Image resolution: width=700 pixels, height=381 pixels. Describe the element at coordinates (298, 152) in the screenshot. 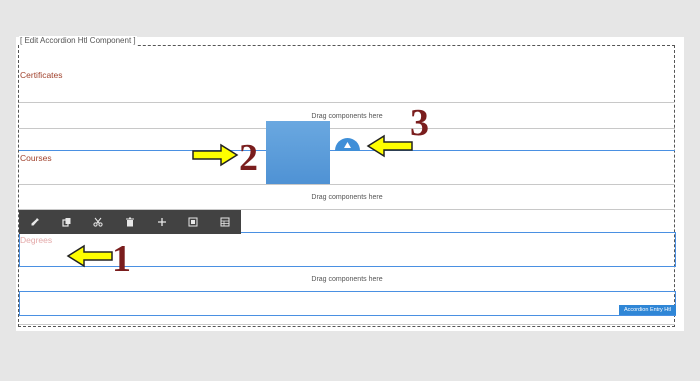

I see `dragged-component-preview` at that location.